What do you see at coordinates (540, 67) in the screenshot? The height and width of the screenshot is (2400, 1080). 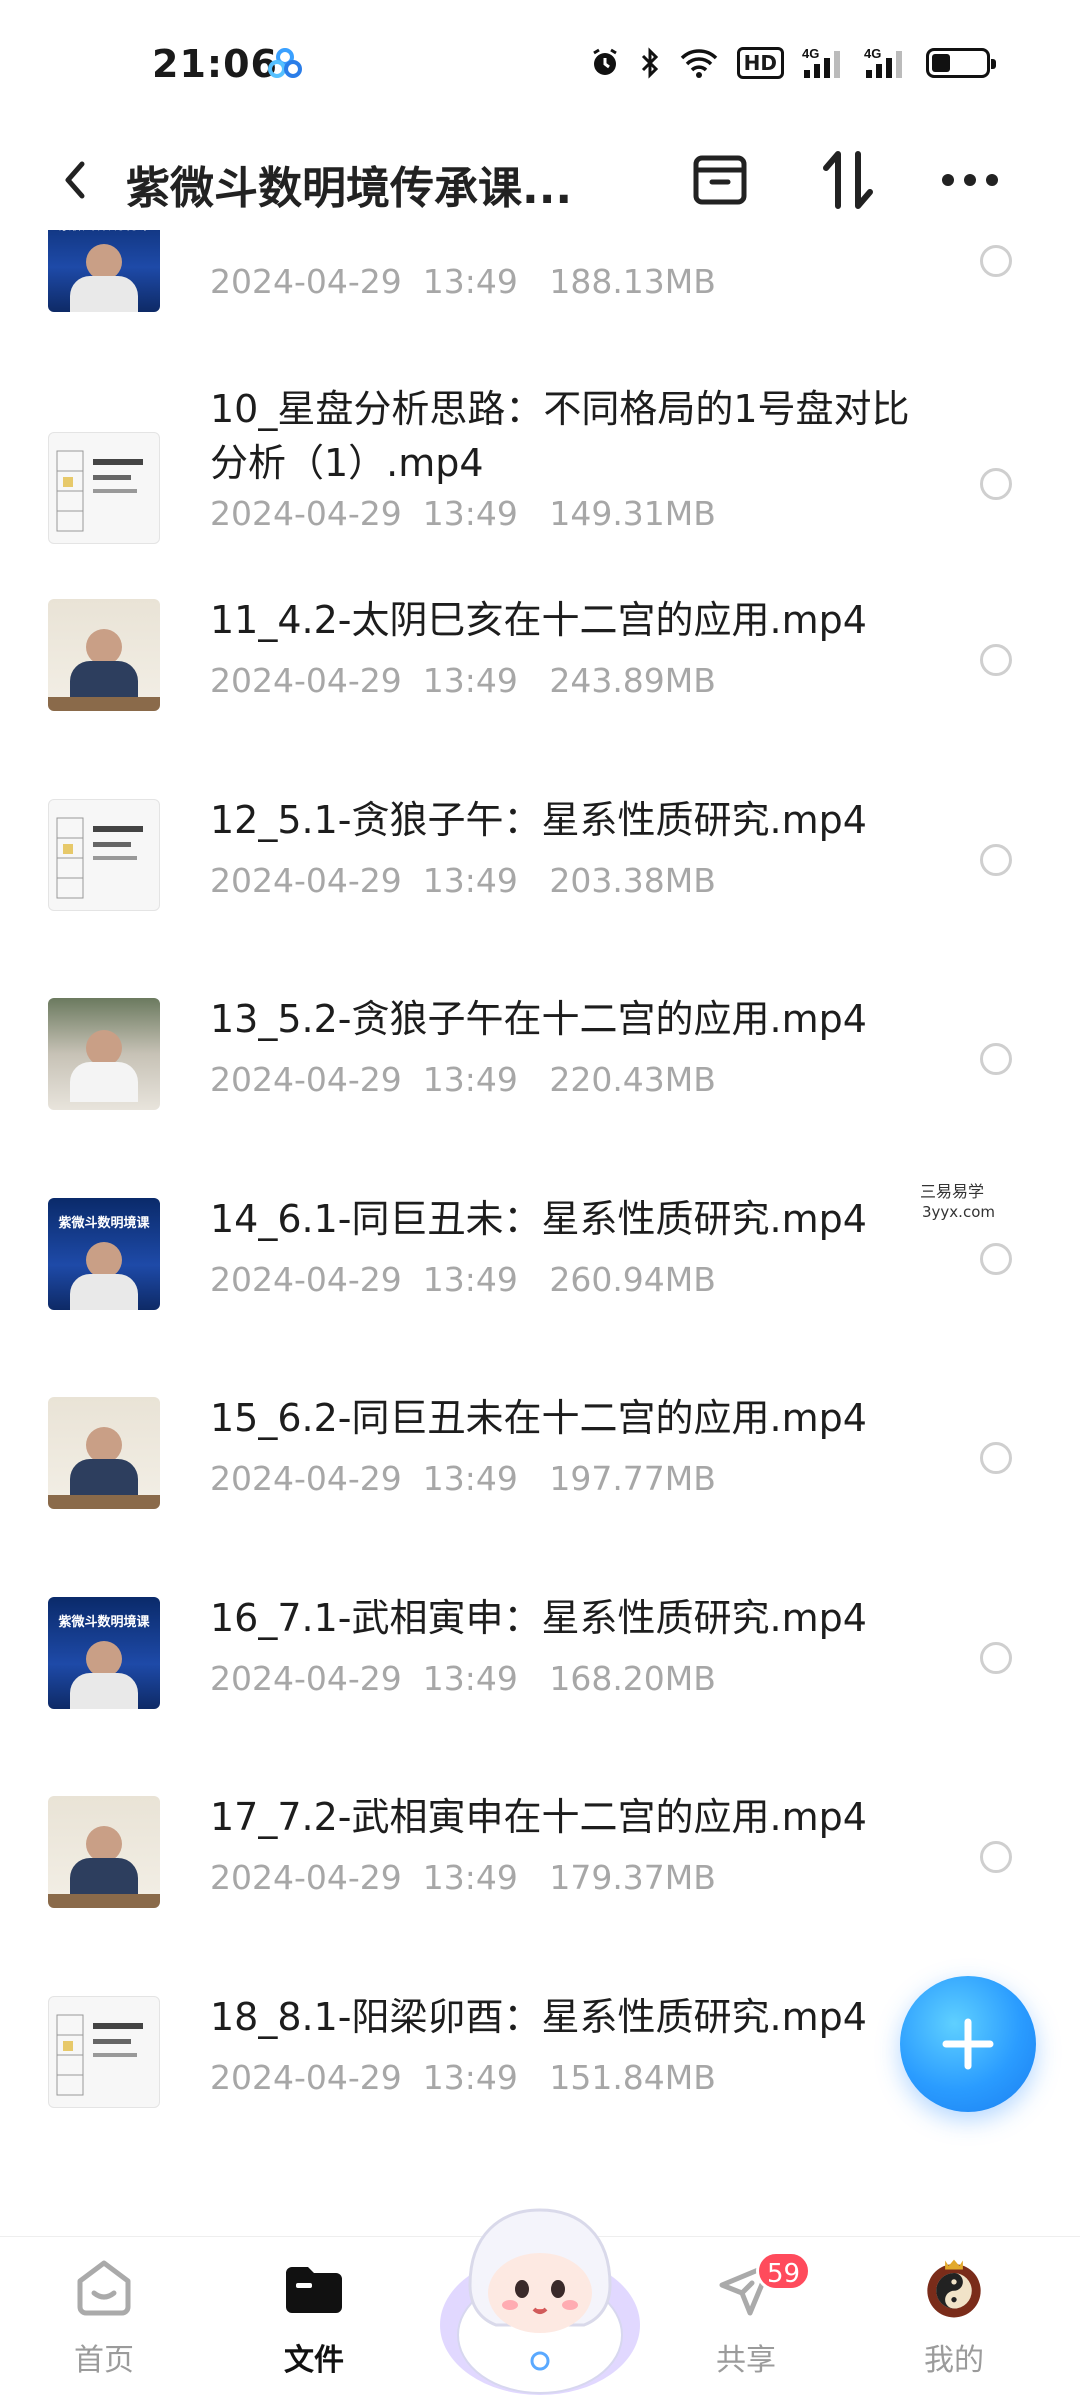 I see `status-bar: 21:06 HD 4G 4G` at bounding box center [540, 67].